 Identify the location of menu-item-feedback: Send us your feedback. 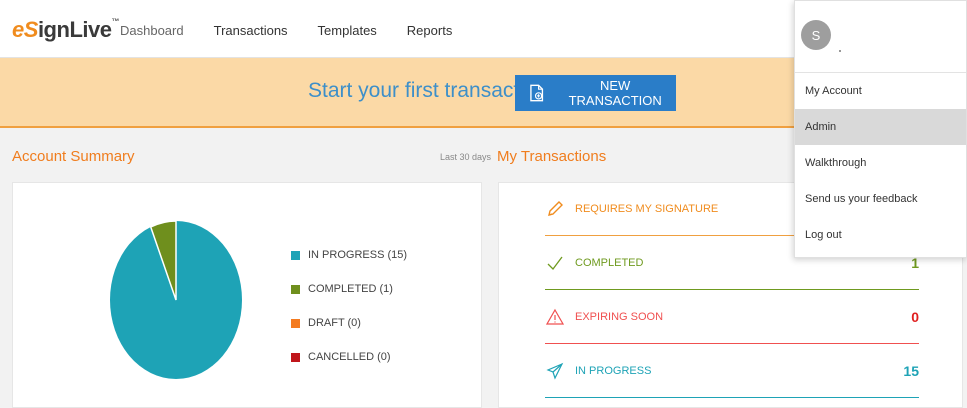
(880, 199).